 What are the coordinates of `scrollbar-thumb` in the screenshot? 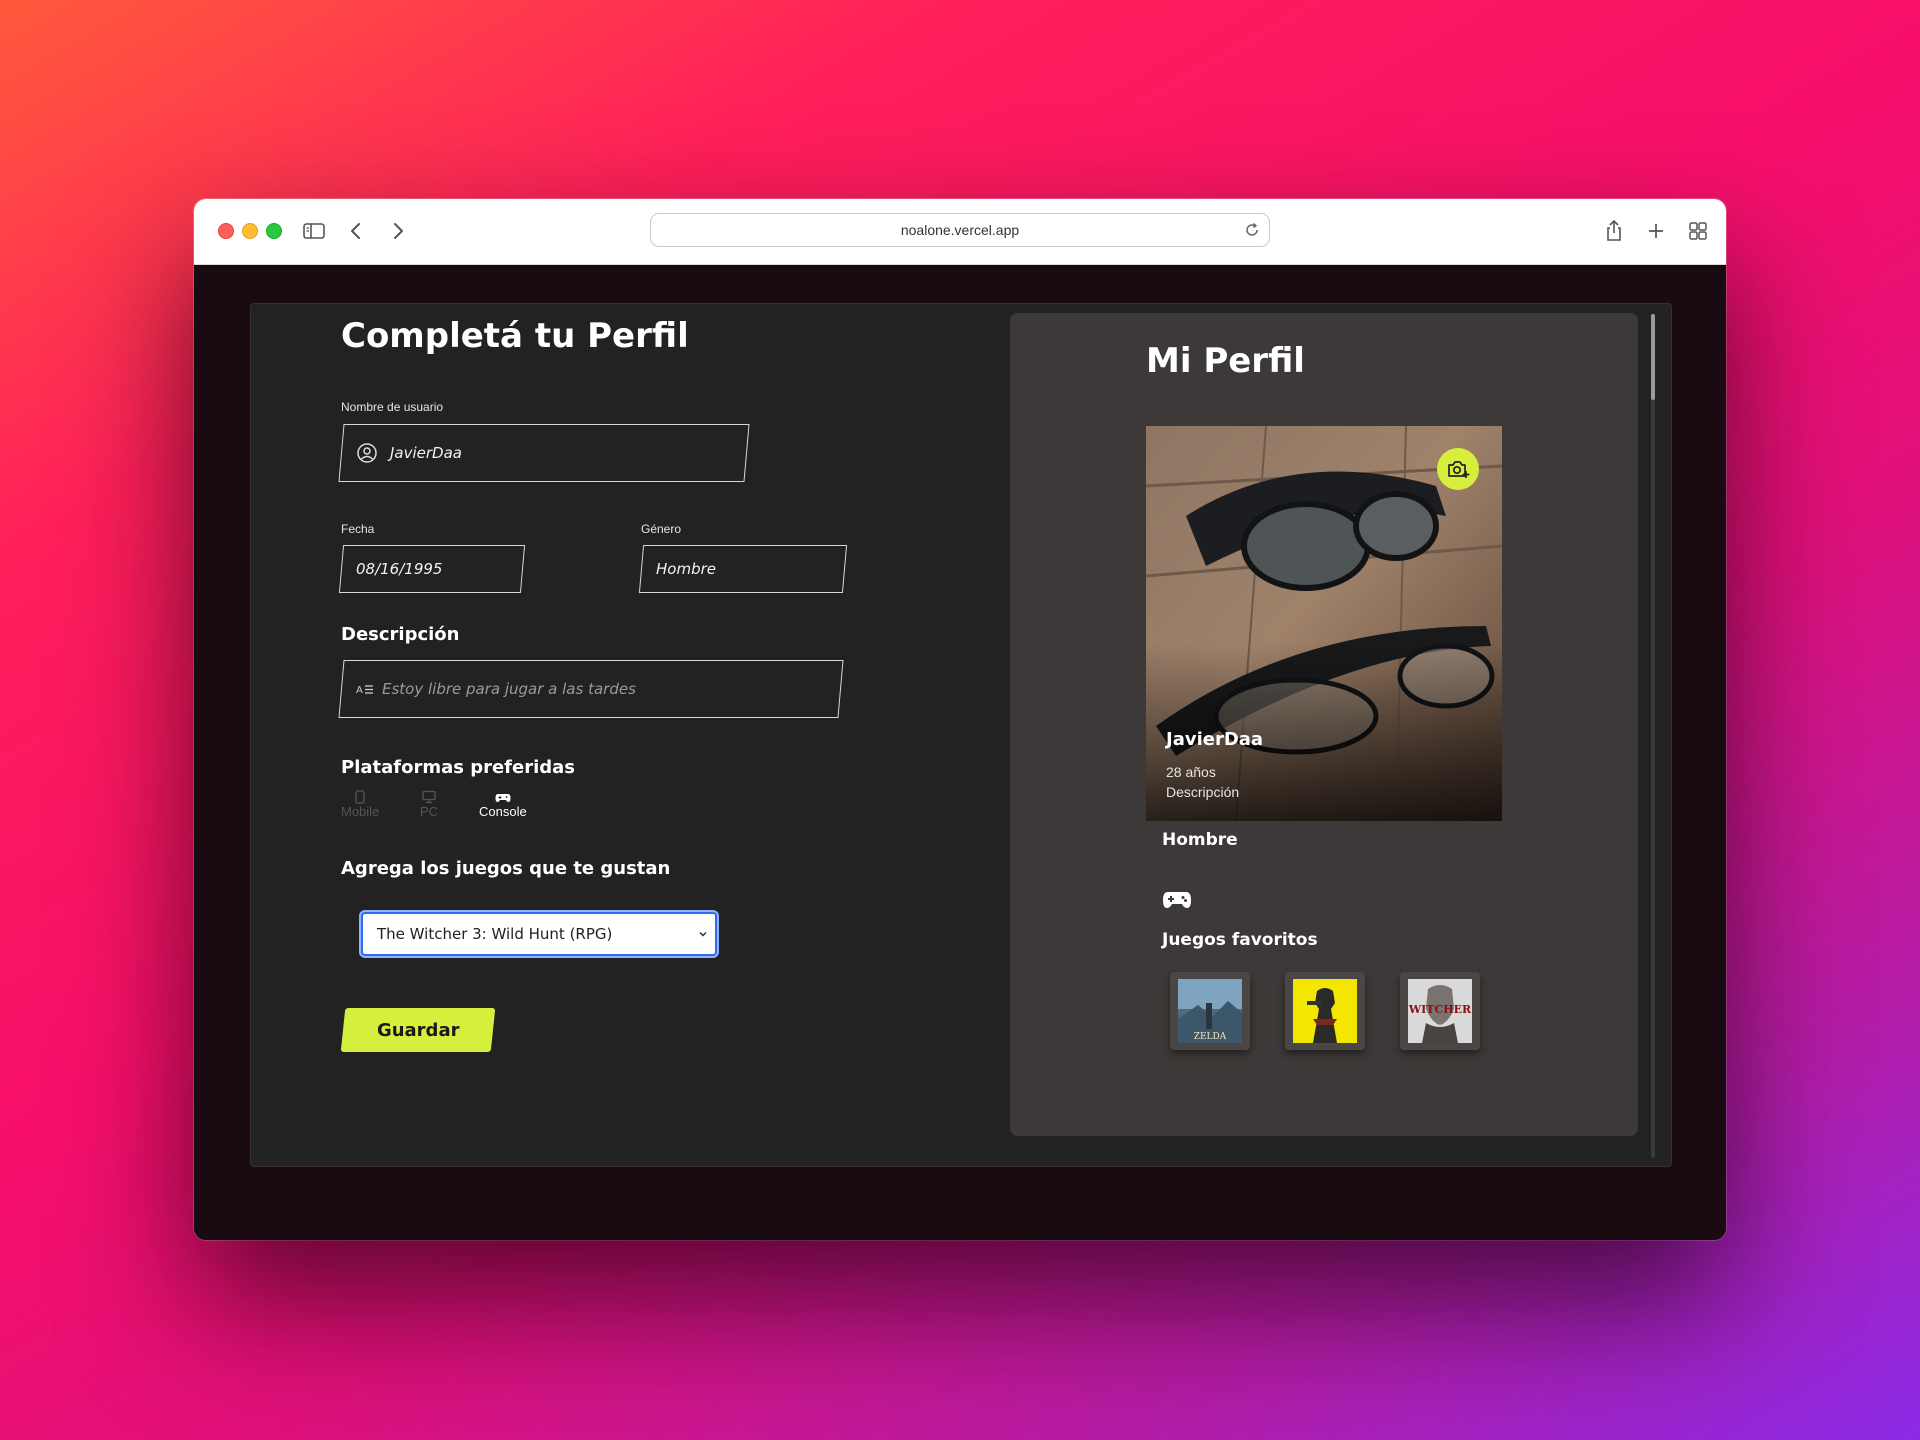 It's located at (1653, 357).